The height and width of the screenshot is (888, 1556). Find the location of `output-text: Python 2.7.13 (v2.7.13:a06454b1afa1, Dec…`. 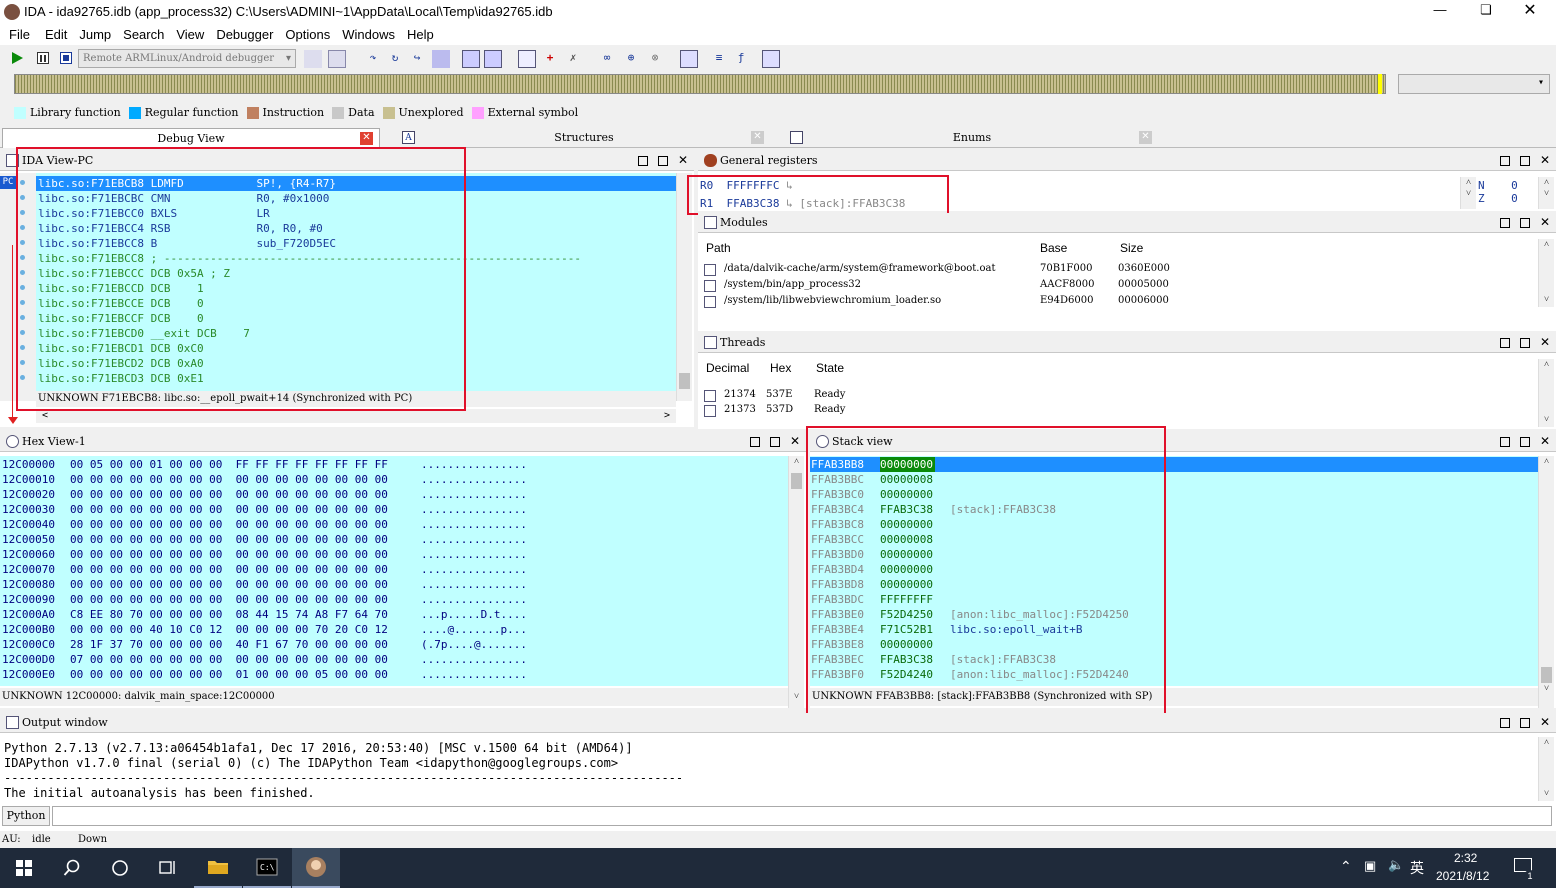

output-text: Python 2.7.13 (v2.7.13:a06454b1afa1, Dec… is located at coordinates (769, 771).